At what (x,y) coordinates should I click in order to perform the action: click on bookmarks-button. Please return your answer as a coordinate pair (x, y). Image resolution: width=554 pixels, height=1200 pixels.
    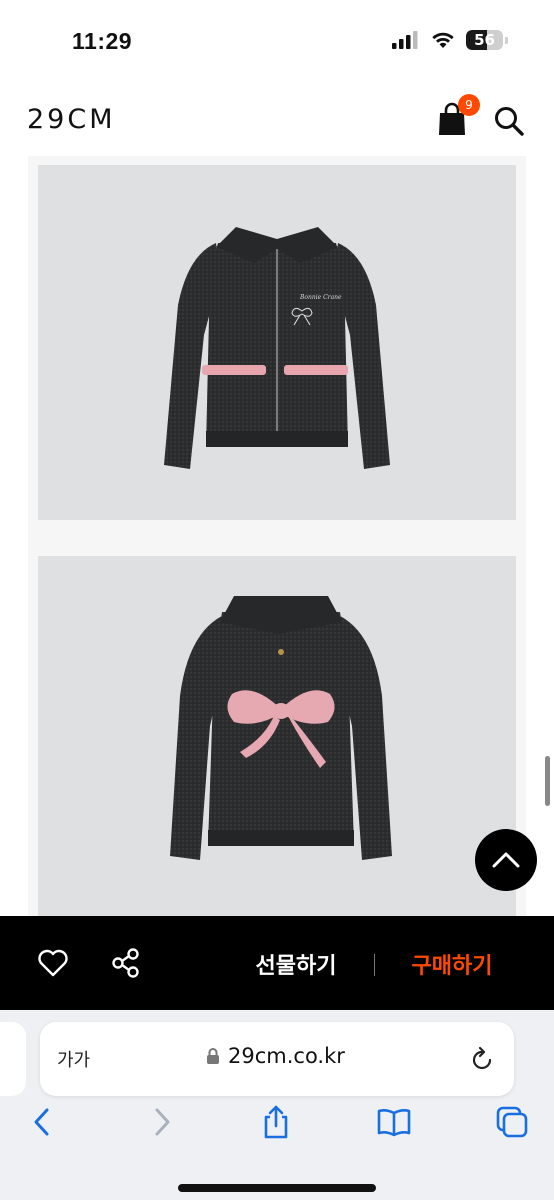
    Looking at the image, I should click on (394, 1122).